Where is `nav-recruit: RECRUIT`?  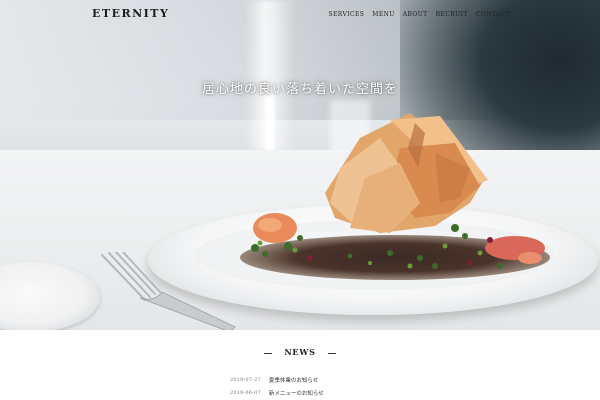 nav-recruit: RECRUIT is located at coordinates (452, 14).